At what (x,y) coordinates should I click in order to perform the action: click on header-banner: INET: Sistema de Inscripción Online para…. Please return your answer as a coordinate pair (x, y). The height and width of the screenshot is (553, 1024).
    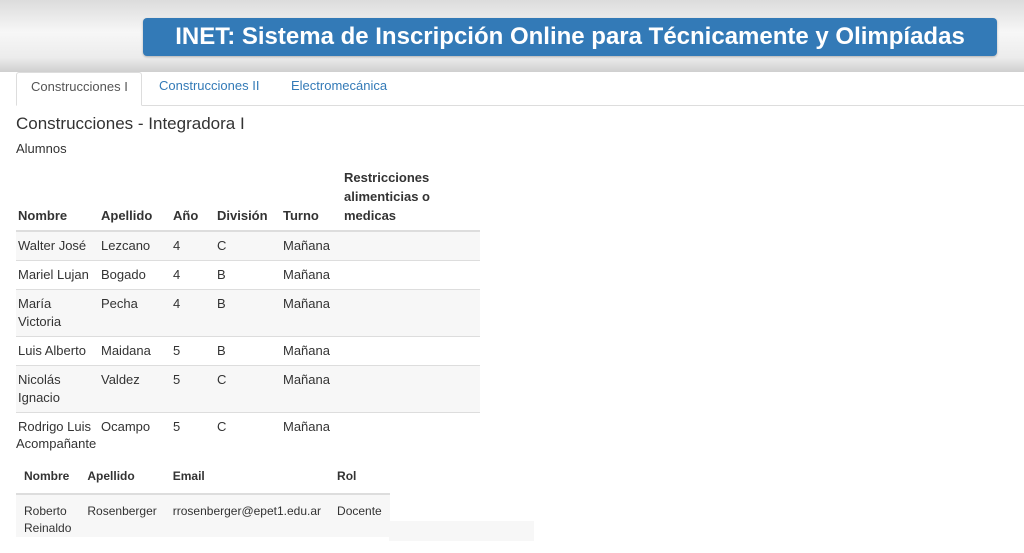
    Looking at the image, I should click on (512, 36).